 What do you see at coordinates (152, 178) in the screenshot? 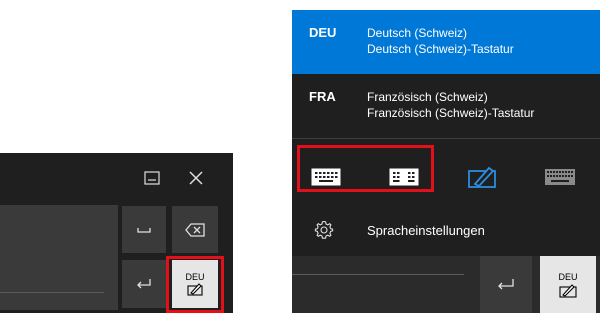
I see `dock-keyboard-icon` at bounding box center [152, 178].